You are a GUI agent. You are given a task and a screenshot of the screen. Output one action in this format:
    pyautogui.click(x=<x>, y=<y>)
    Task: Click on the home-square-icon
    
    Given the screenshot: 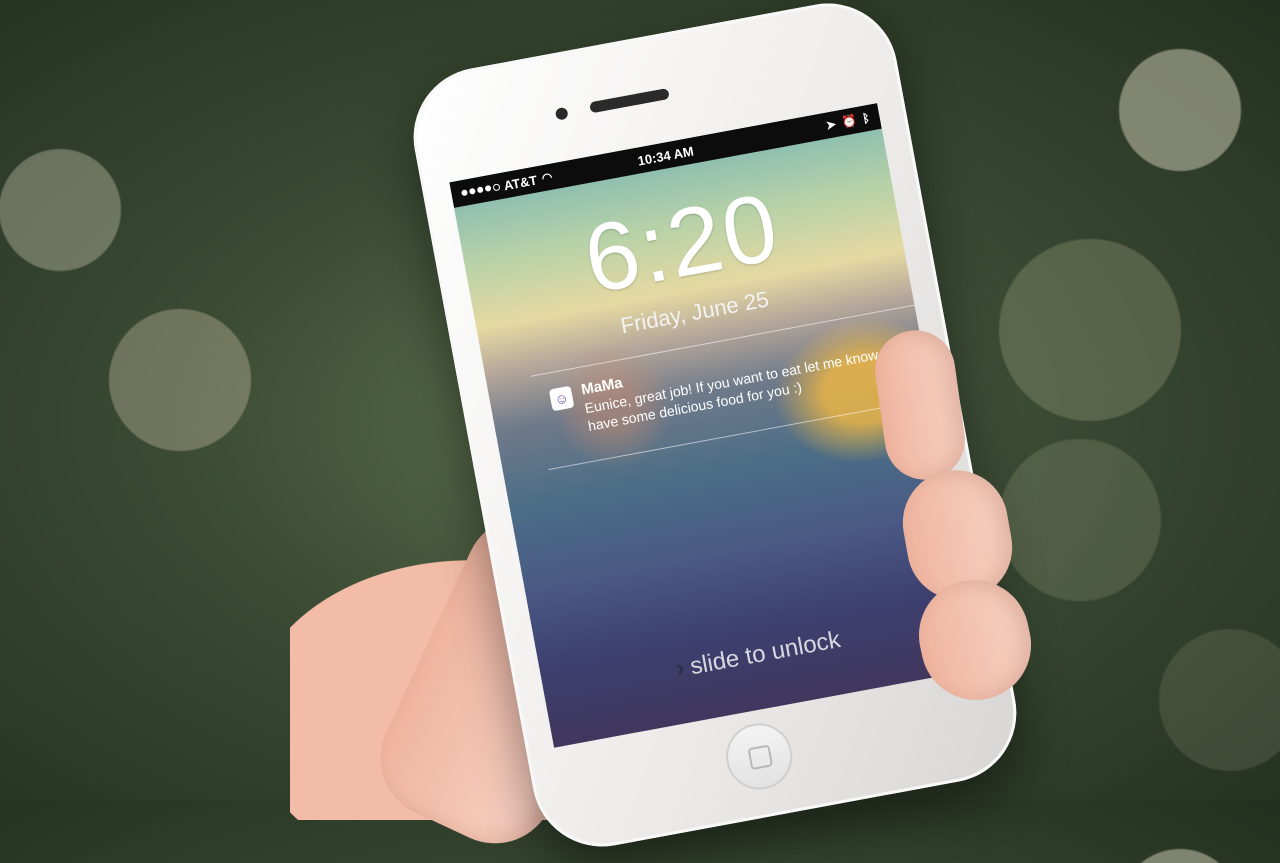 What is the action you would take?
    pyautogui.click(x=760, y=757)
    